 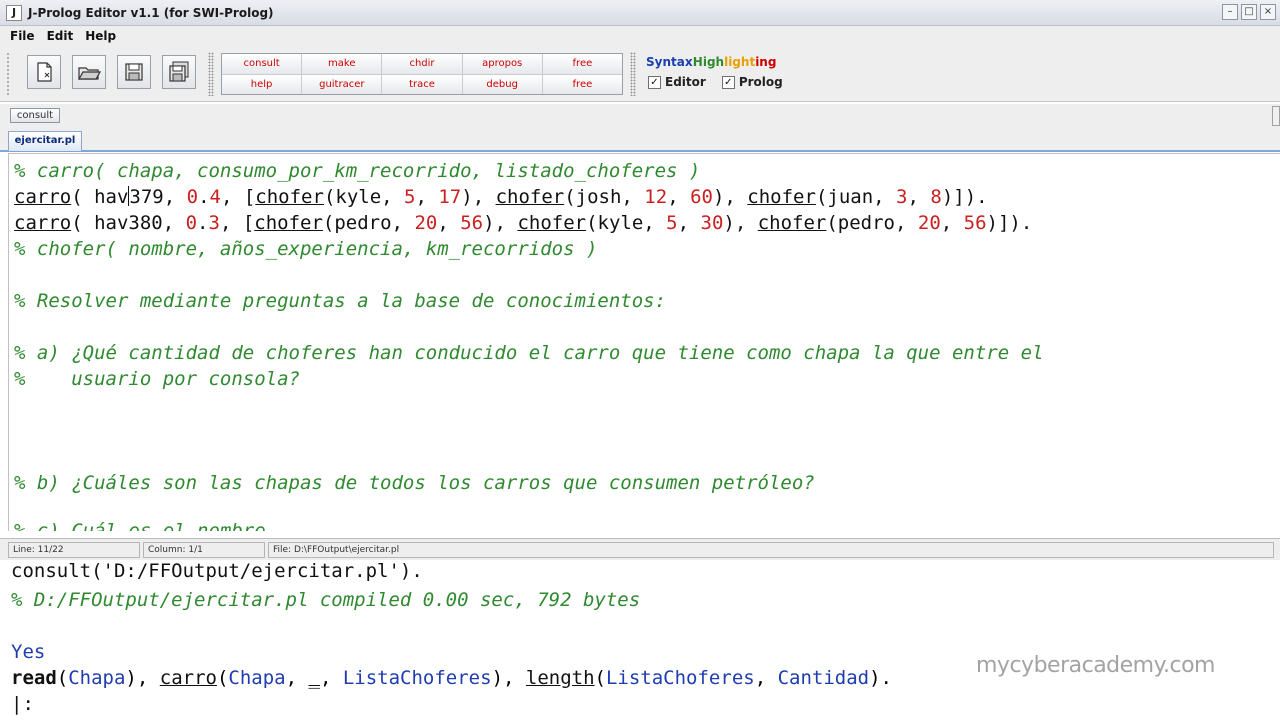 I want to click on syntax-options: ✓ Editor ✓ Prolog, so click(x=715, y=82).